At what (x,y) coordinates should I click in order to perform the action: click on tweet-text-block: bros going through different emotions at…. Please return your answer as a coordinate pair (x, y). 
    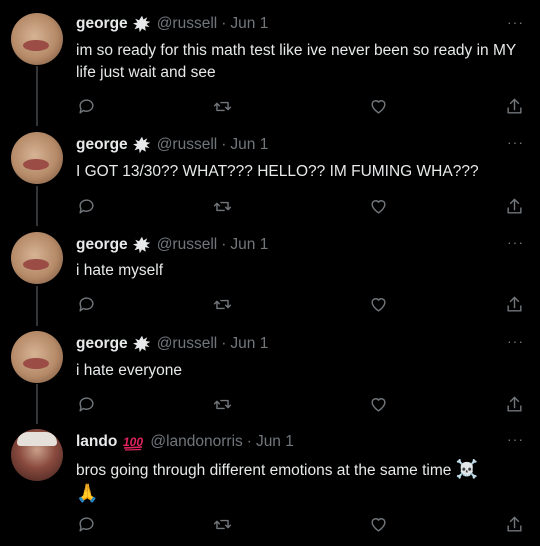
    Looking at the image, I should click on (302, 482).